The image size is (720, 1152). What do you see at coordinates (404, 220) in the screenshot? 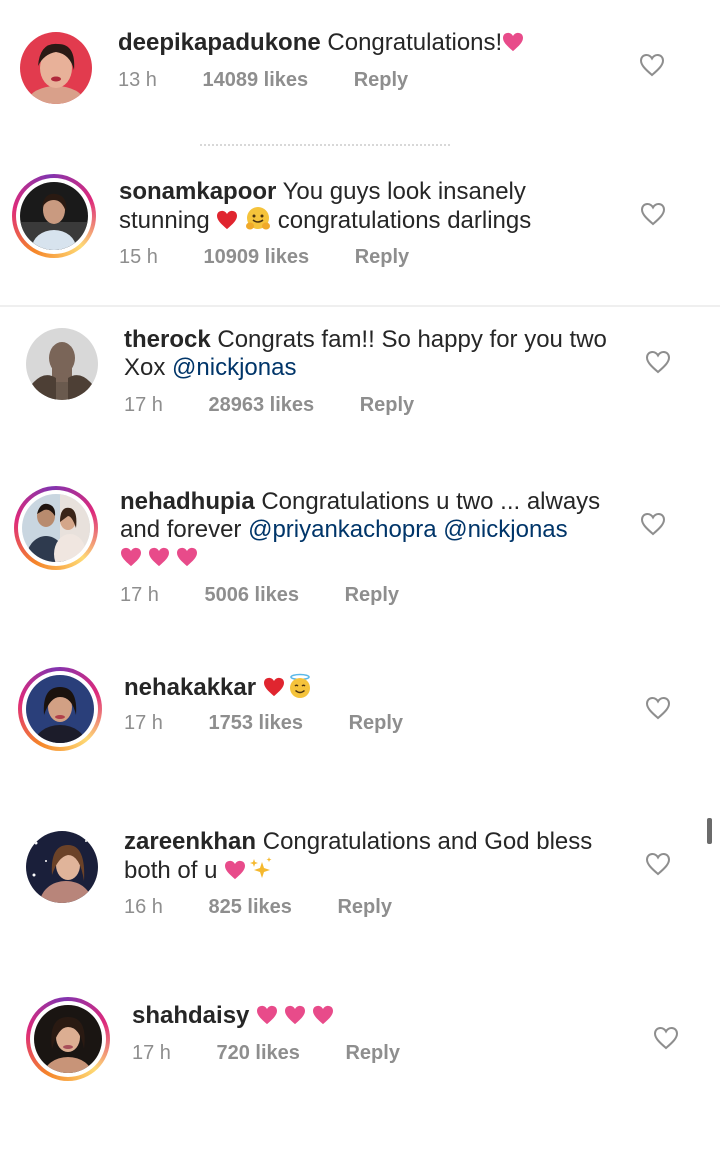
I see `comment-body-line2-end: congratulations darlings` at bounding box center [404, 220].